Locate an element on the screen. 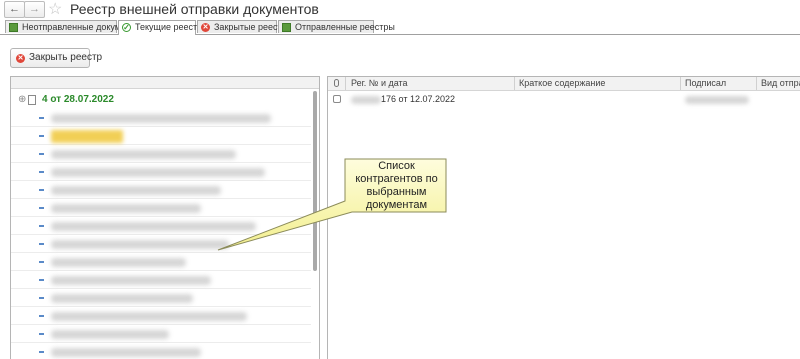 The width and height of the screenshot is (800, 359). forward-arrow-icon: → is located at coordinates (34, 9).